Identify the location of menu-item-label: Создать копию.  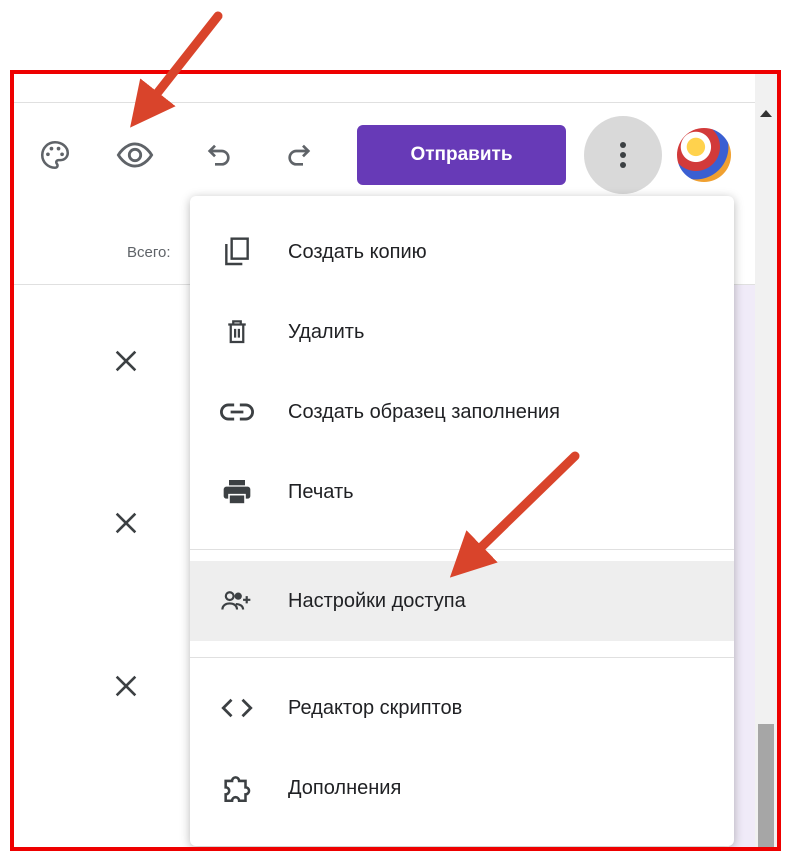
(357, 251).